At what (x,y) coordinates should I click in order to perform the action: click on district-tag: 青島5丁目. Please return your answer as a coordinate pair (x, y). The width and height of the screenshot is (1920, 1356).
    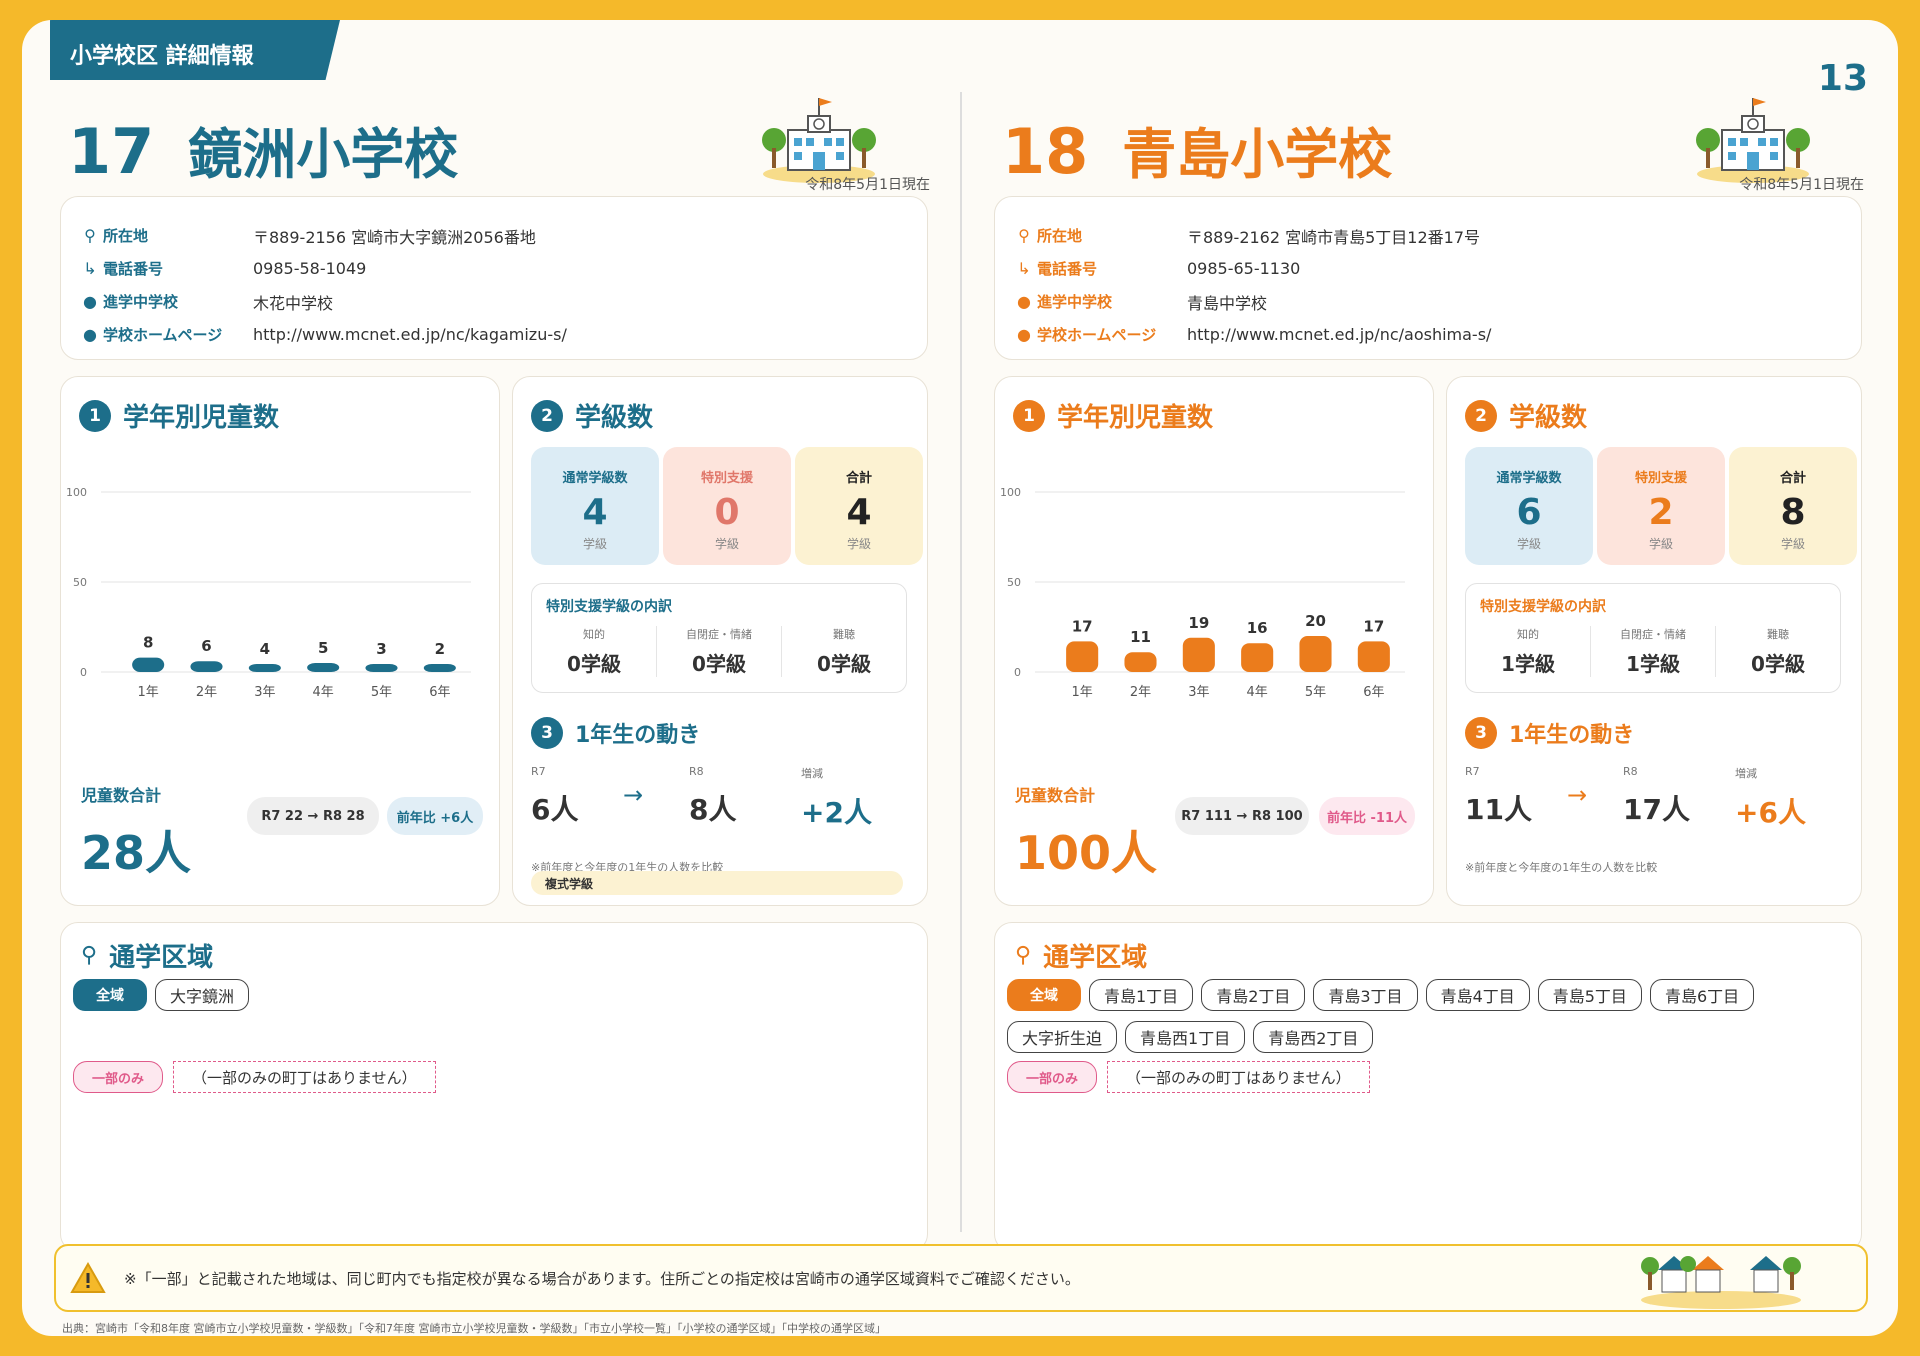
    Looking at the image, I should click on (1589, 995).